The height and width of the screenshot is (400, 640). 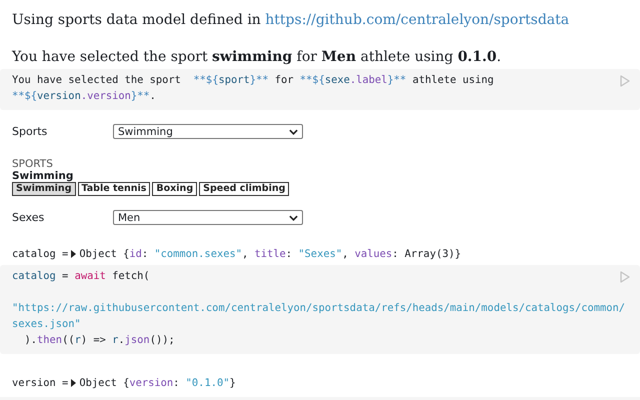 I want to click on sport-button: Boxing, so click(x=175, y=189).